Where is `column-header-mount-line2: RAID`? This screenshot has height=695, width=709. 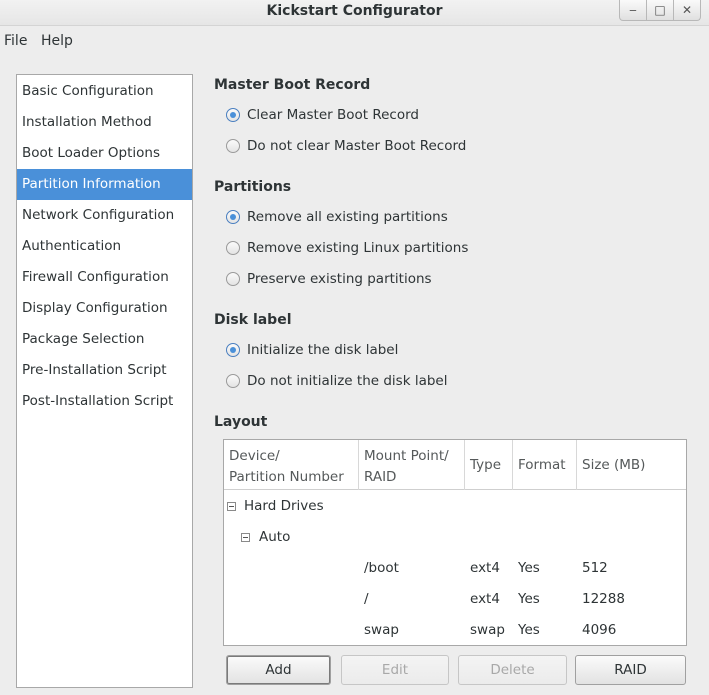 column-header-mount-line2: RAID is located at coordinates (380, 477).